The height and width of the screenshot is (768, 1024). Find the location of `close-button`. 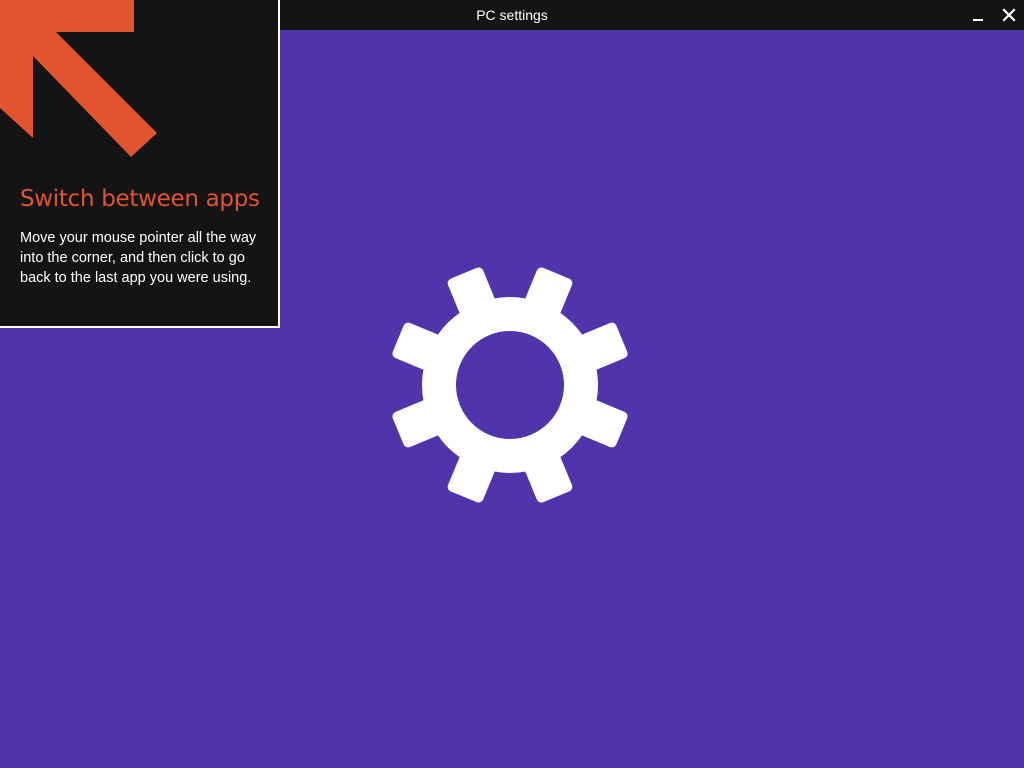

close-button is located at coordinates (1009, 15).